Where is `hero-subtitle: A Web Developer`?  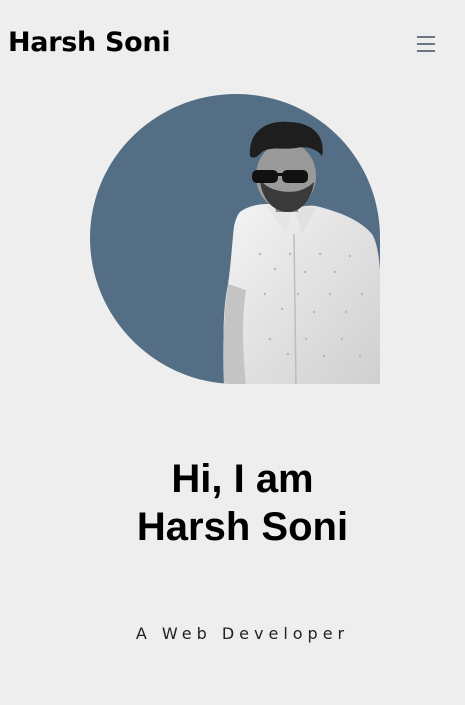 hero-subtitle: A Web Developer is located at coordinates (242, 633).